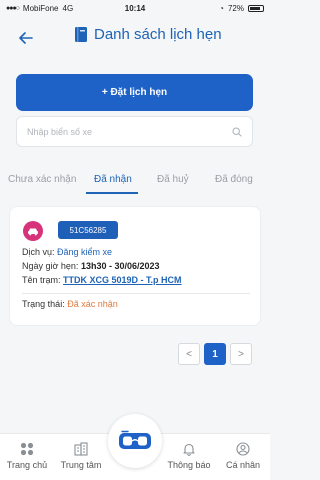 This screenshot has width=320, height=480. I want to click on date-label: Ngày giờ hẹn:, so click(50, 266).